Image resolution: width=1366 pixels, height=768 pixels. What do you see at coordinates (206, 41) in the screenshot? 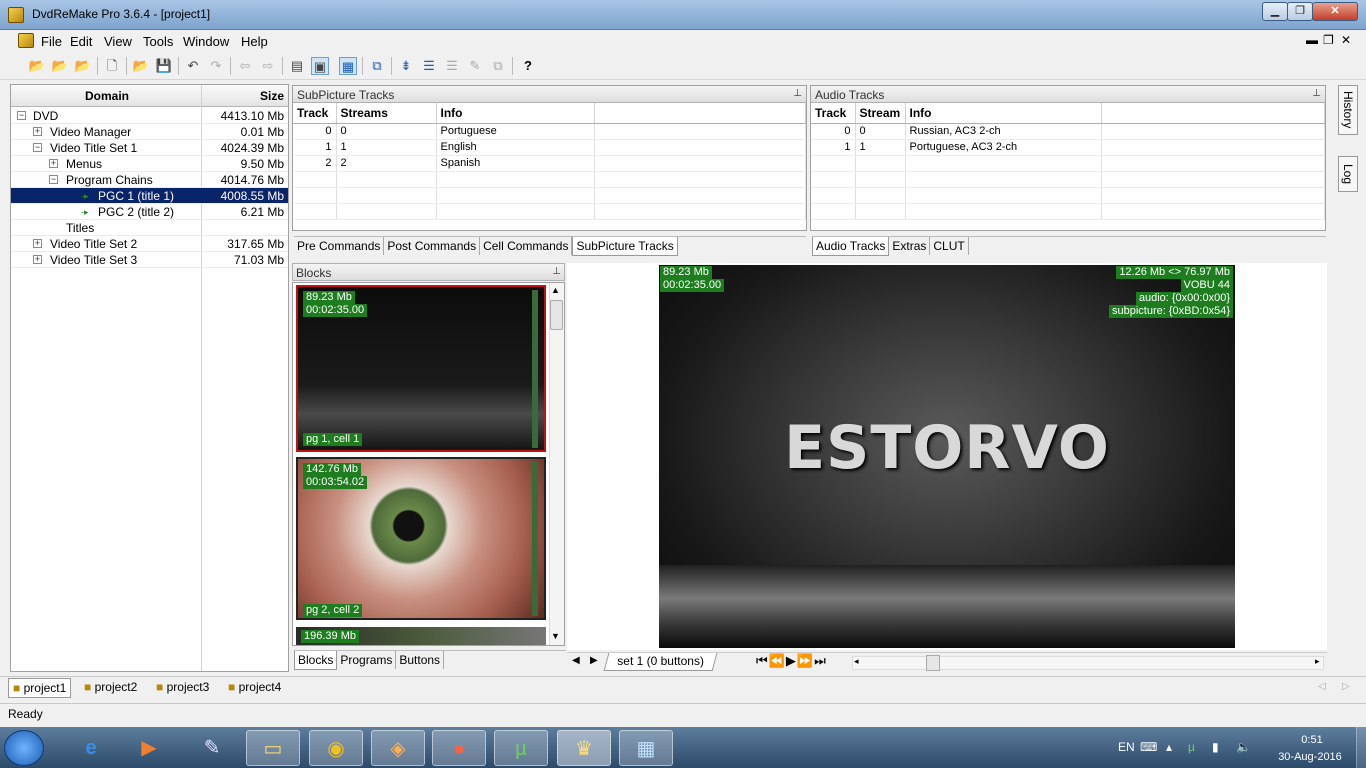
I see `menu-window: Window` at bounding box center [206, 41].